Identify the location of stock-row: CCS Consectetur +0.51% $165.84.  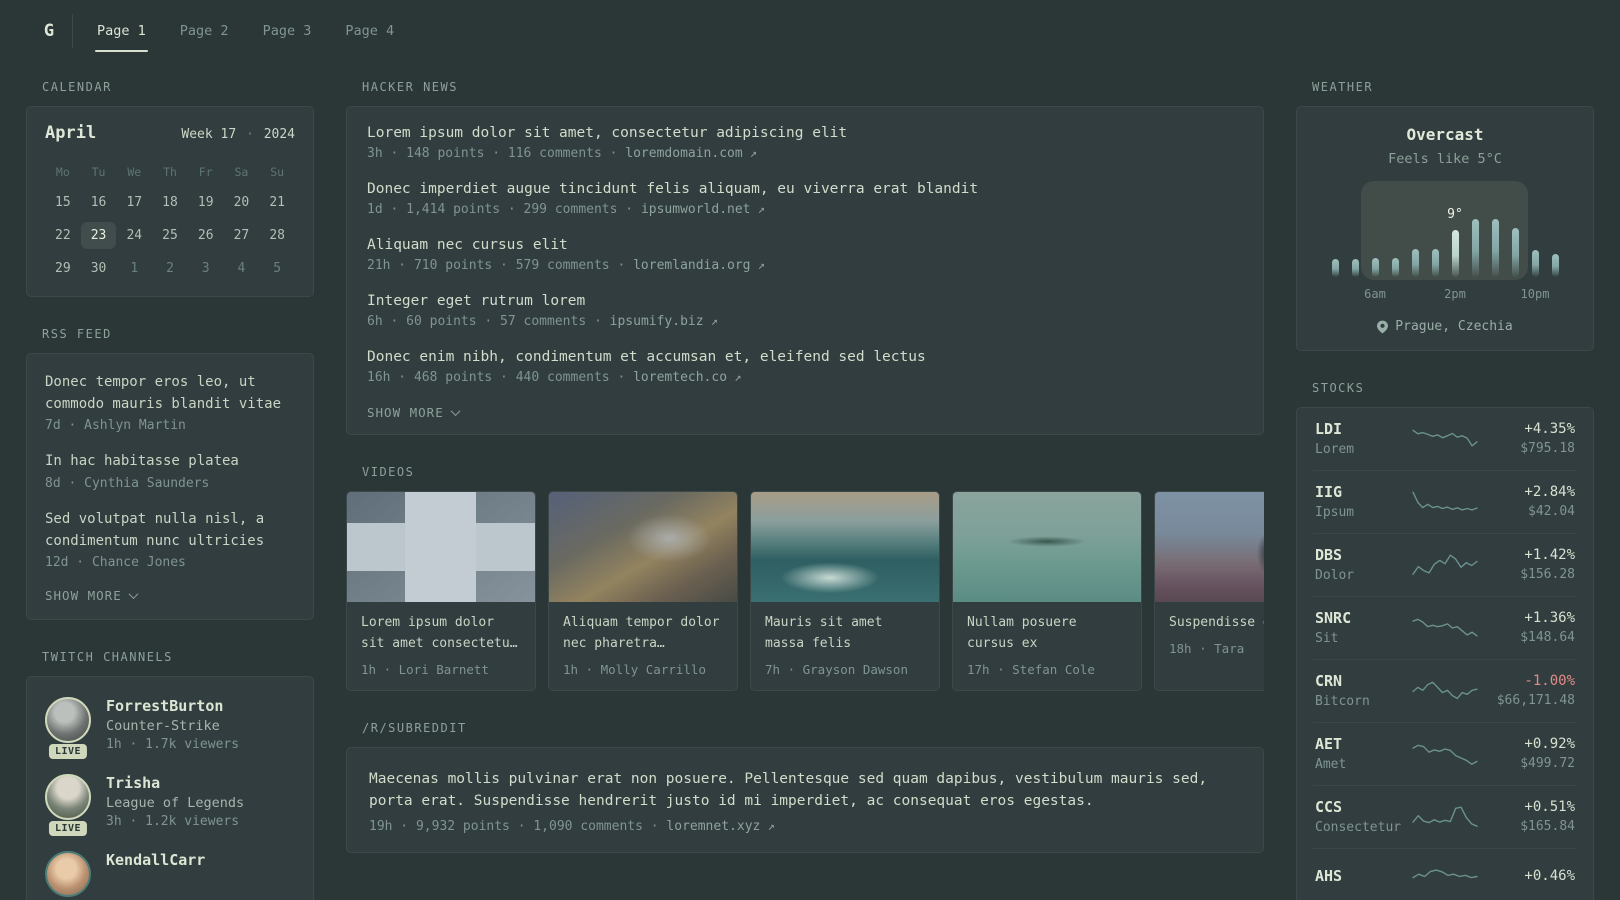
(1445, 816).